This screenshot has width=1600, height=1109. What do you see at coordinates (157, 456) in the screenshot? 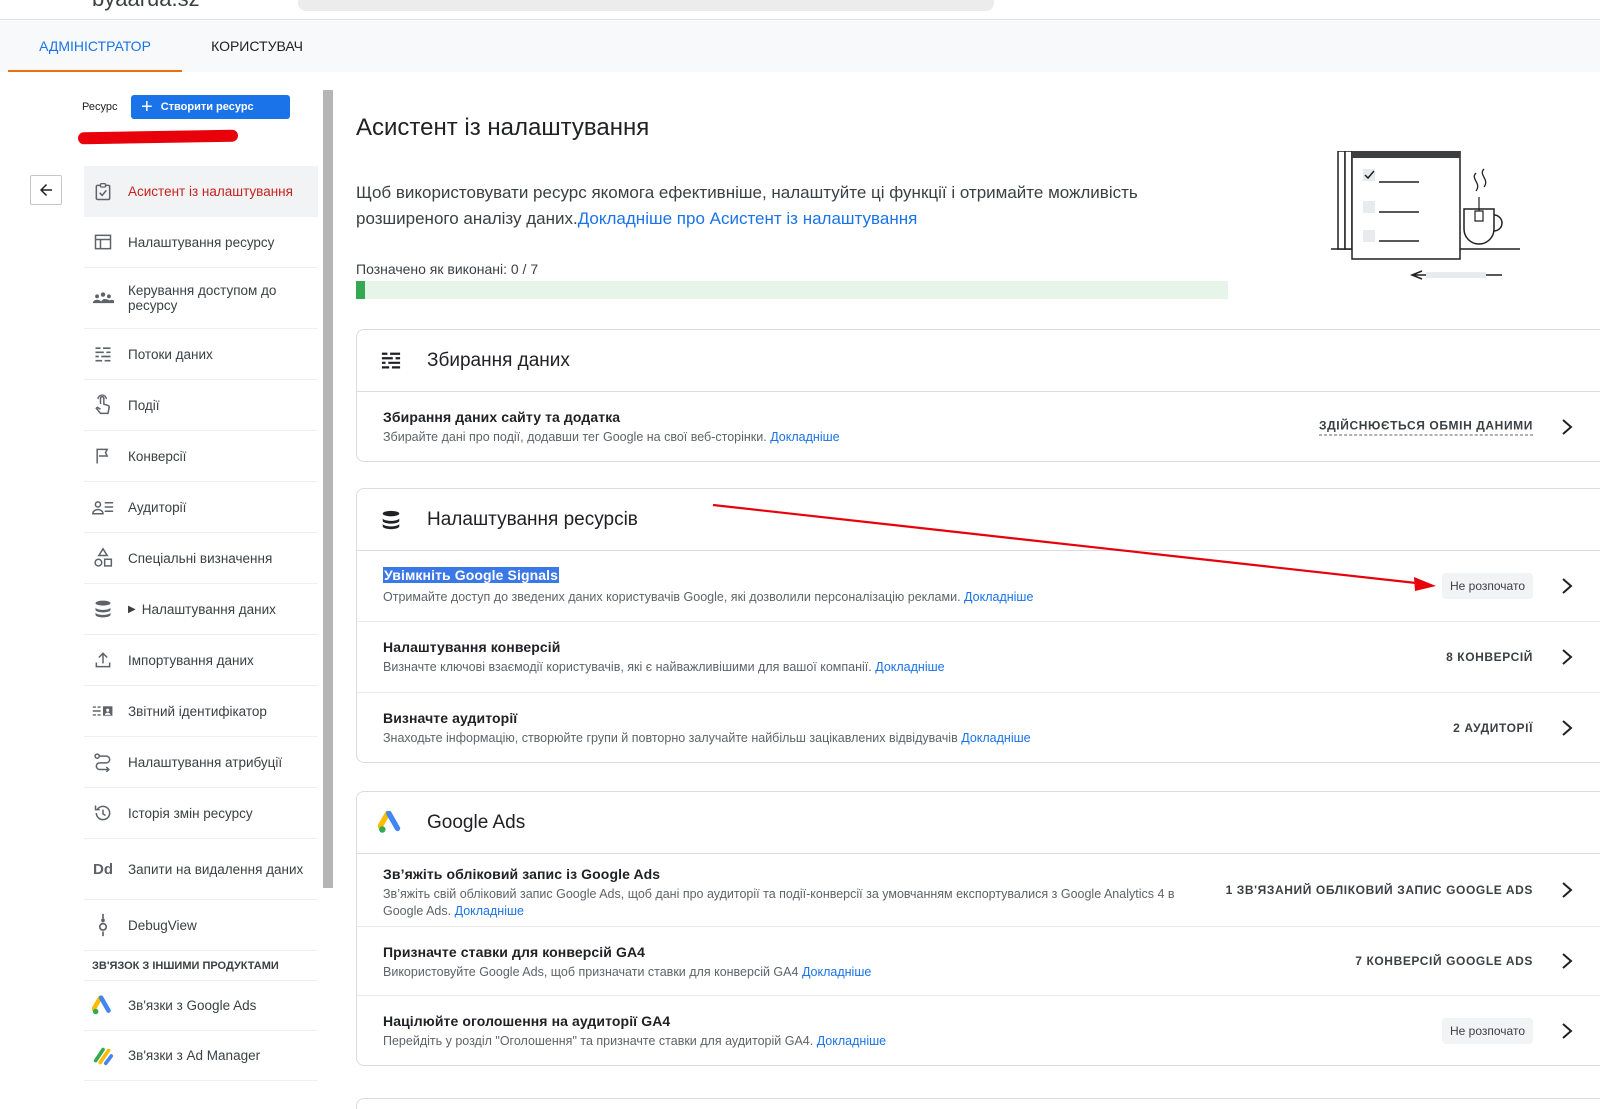
I see `sidebar-item-label: Конверсії` at bounding box center [157, 456].